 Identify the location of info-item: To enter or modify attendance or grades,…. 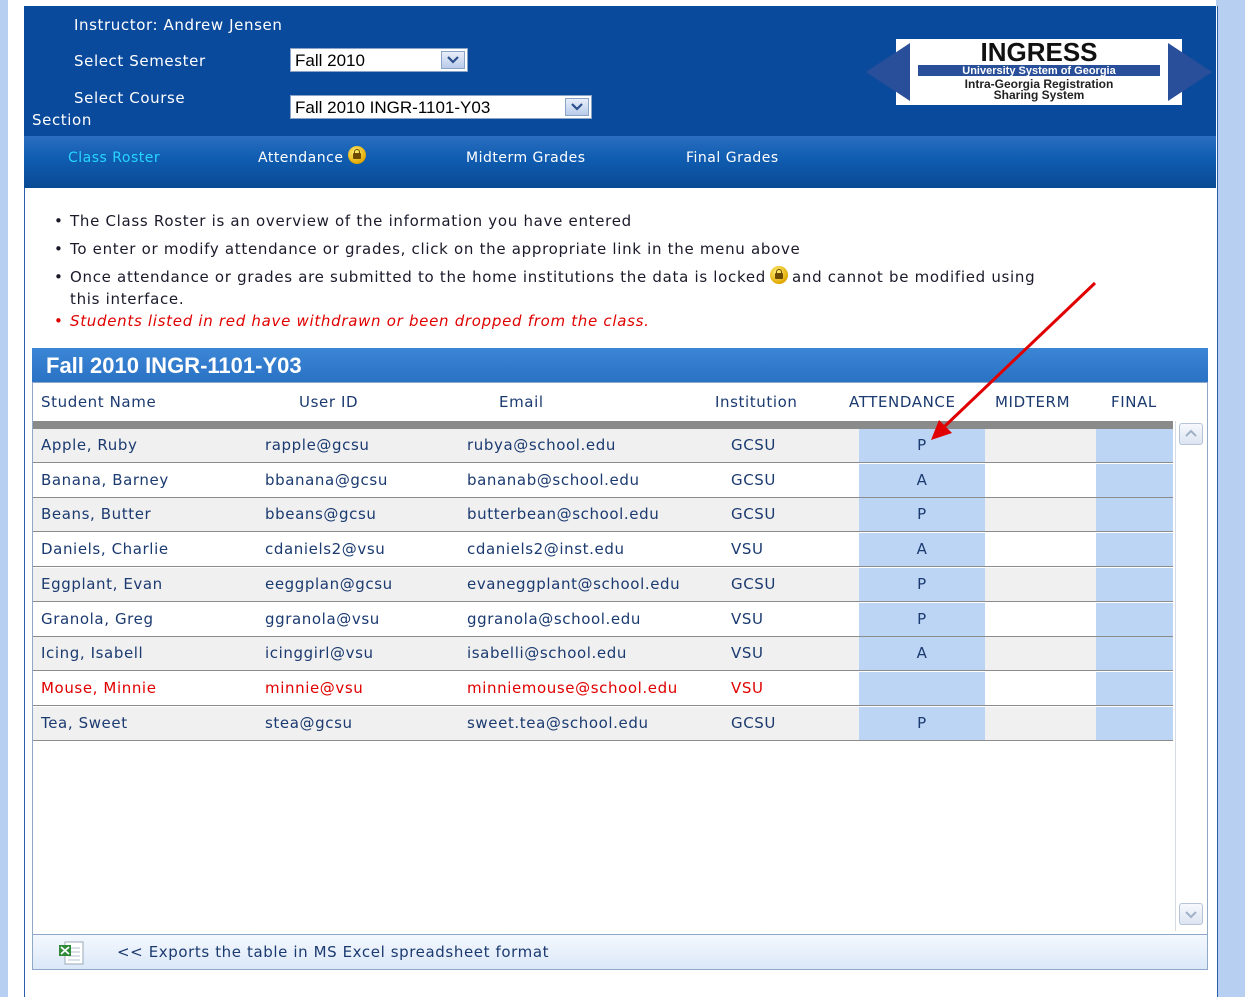
(632, 252).